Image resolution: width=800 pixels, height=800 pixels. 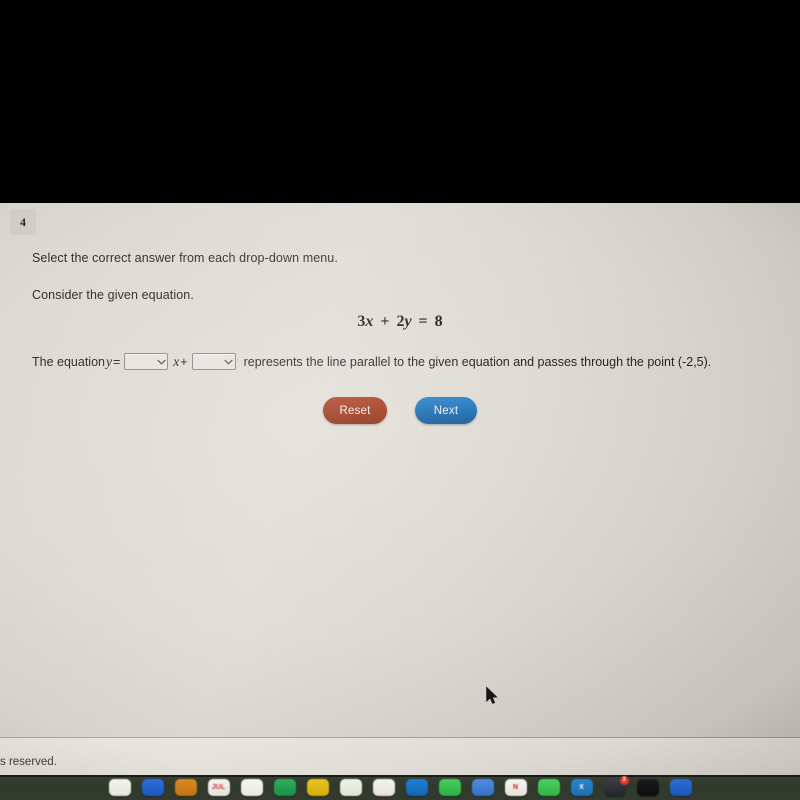 What do you see at coordinates (146, 361) in the screenshot?
I see `slope-dropdown` at bounding box center [146, 361].